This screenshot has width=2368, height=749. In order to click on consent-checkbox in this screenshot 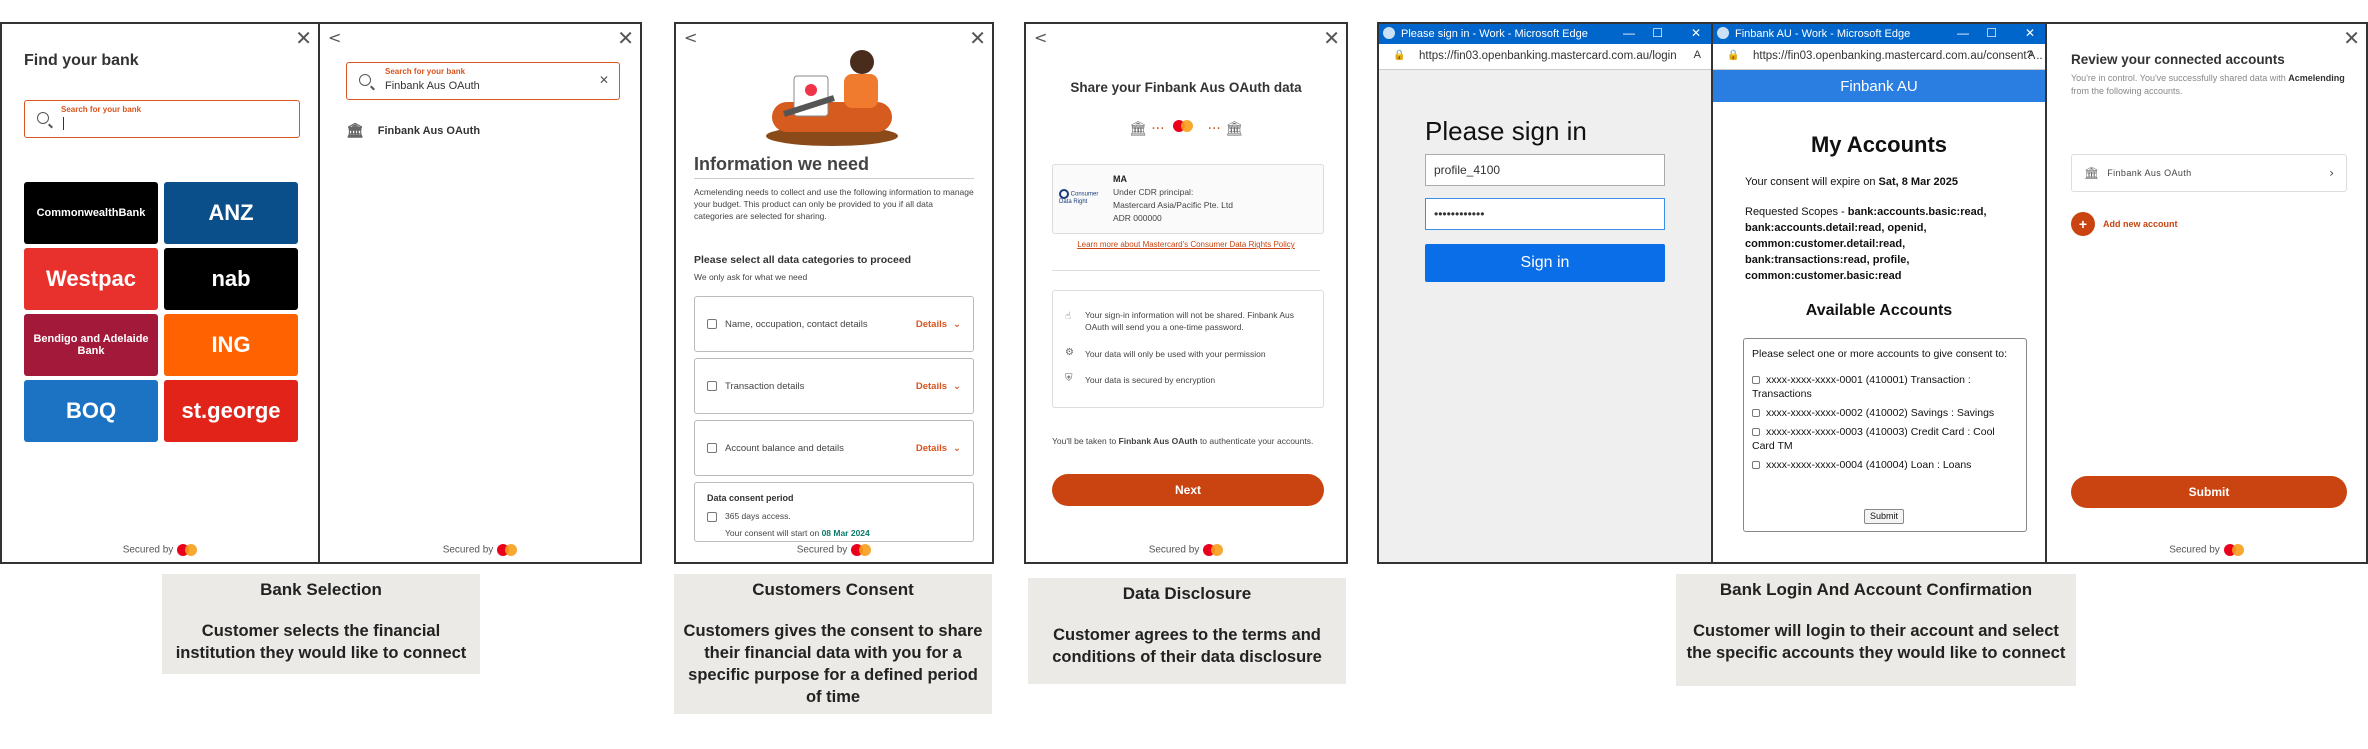, I will do `click(712, 516)`.